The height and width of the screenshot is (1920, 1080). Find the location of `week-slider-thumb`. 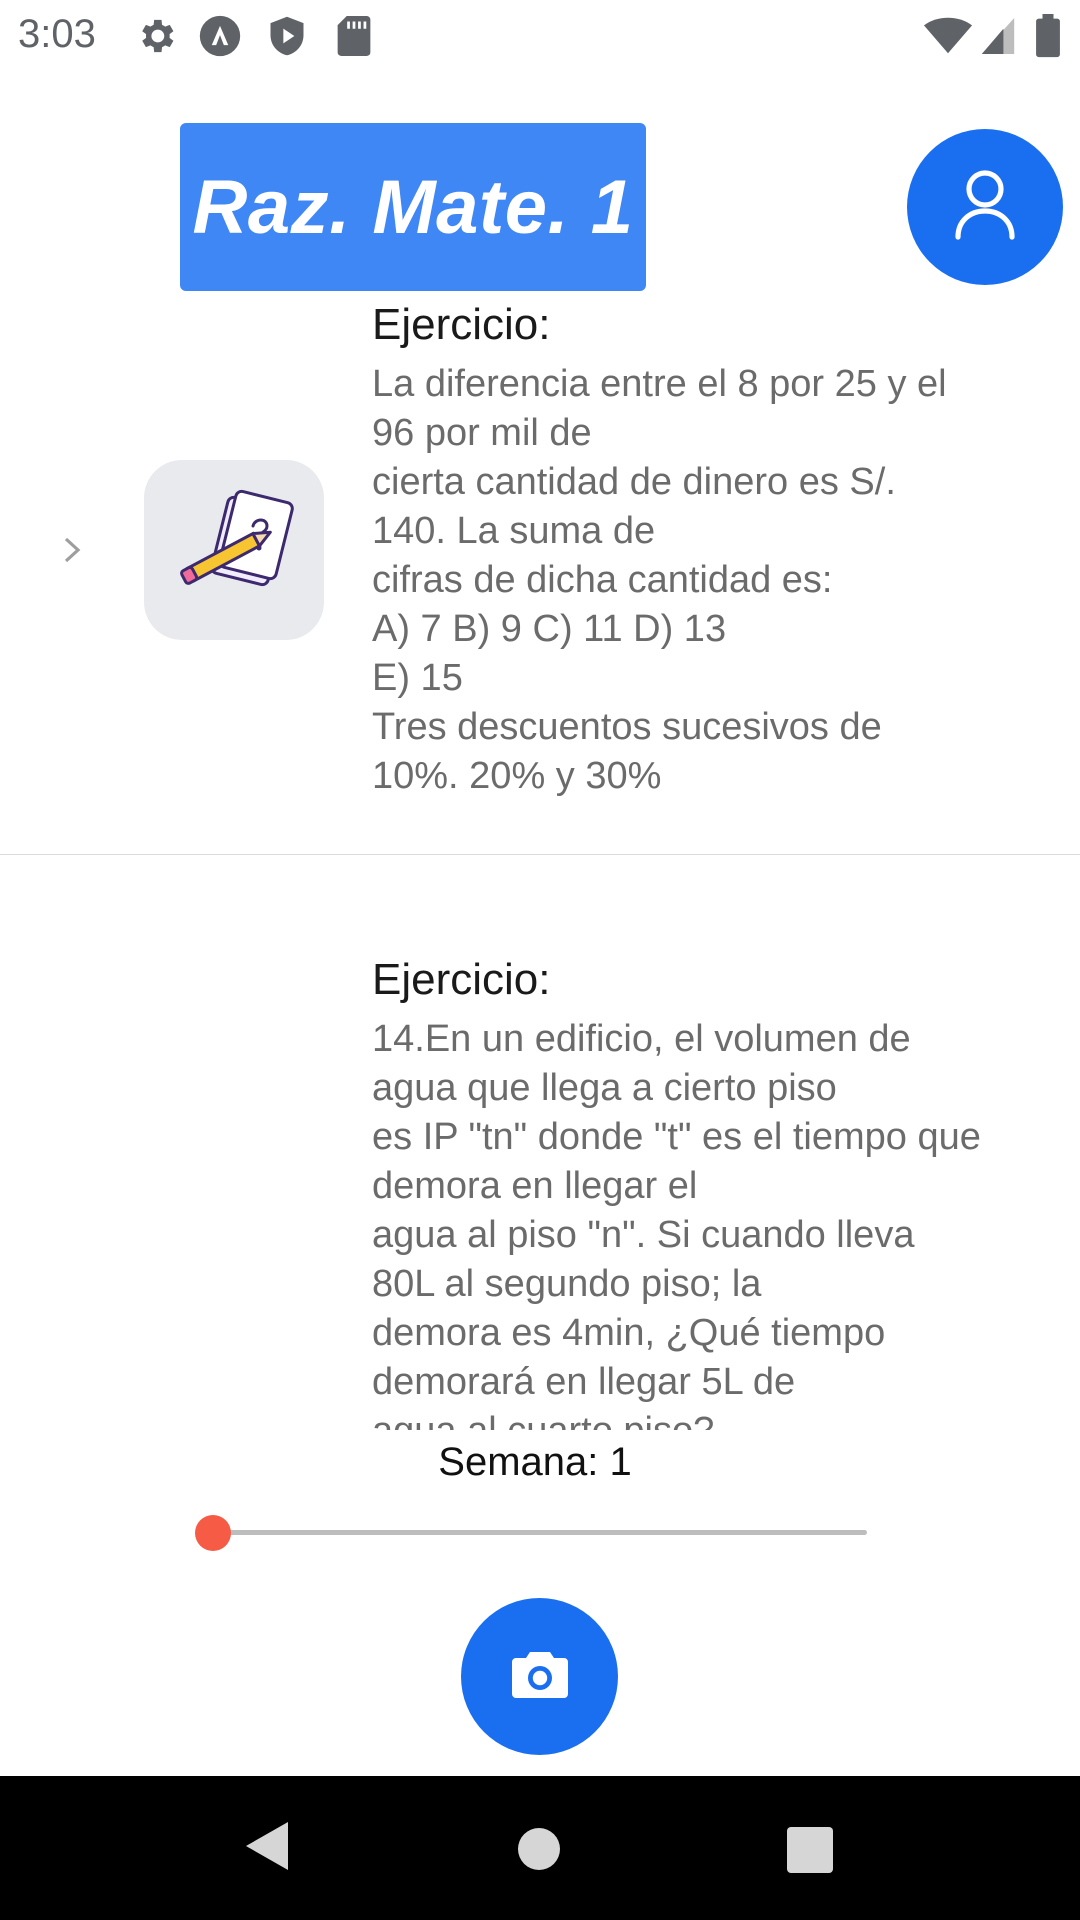

week-slider-thumb is located at coordinates (213, 1533).